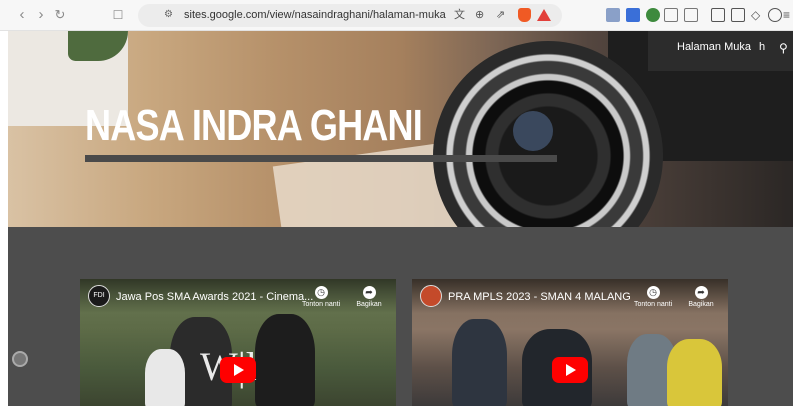 The width and height of the screenshot is (793, 406). Describe the element at coordinates (533, 131) in the screenshot. I see `lens-glare` at that location.